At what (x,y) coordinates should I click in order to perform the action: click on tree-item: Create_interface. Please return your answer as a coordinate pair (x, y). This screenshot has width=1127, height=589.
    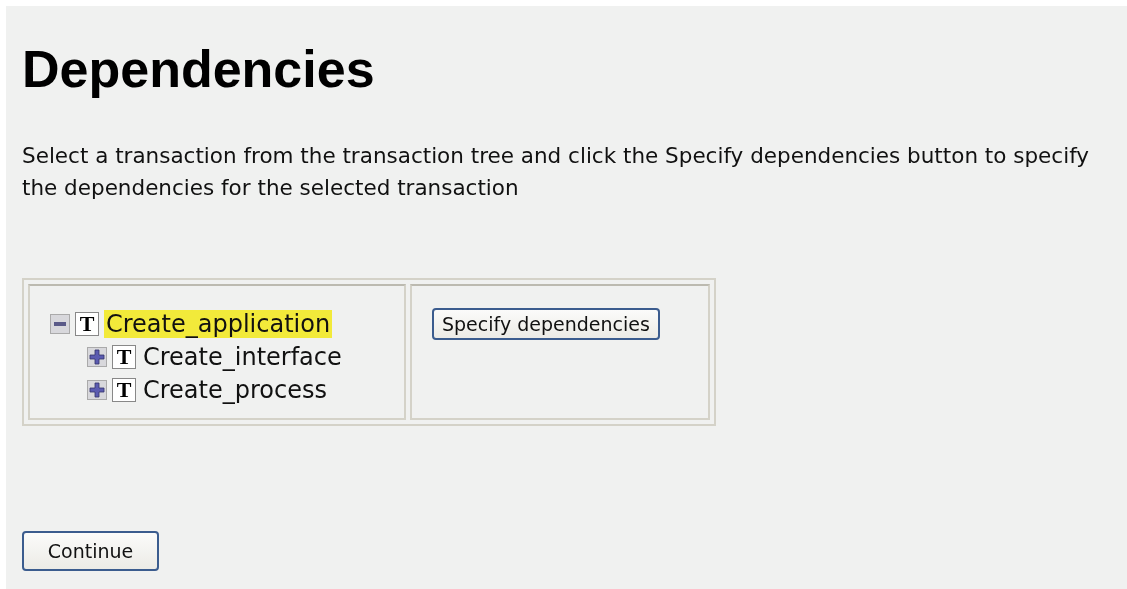
    Looking at the image, I should click on (242, 357).